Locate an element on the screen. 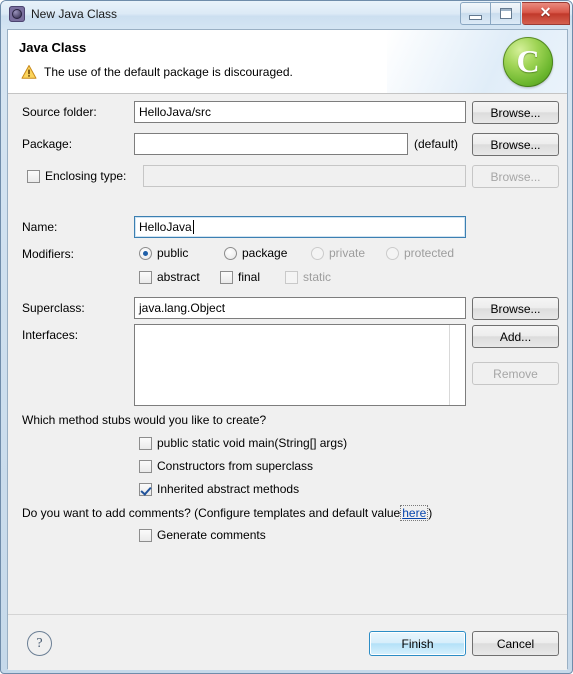 Image resolution: width=573 pixels, height=674 pixels. package-default-hint-wrap: (default) is located at coordinates (436, 144).